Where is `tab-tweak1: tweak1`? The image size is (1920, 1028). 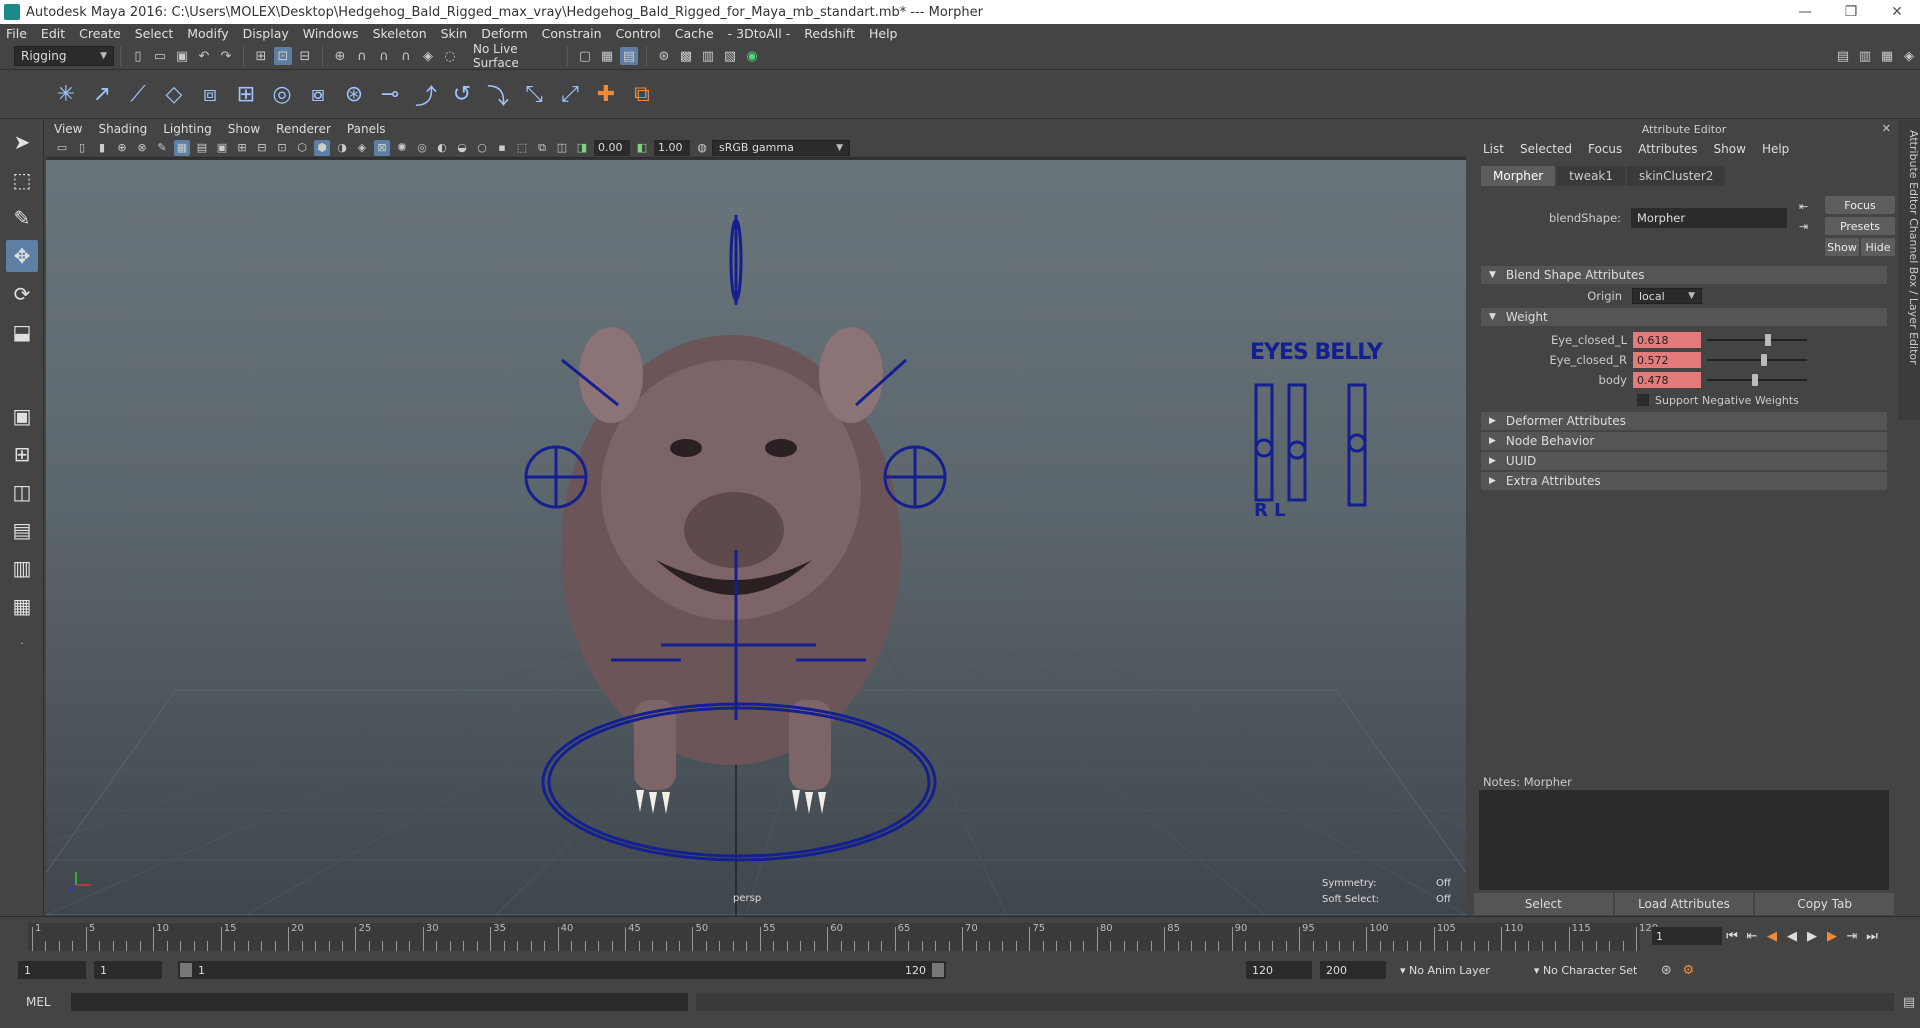 tab-tweak1: tweak1 is located at coordinates (1591, 176).